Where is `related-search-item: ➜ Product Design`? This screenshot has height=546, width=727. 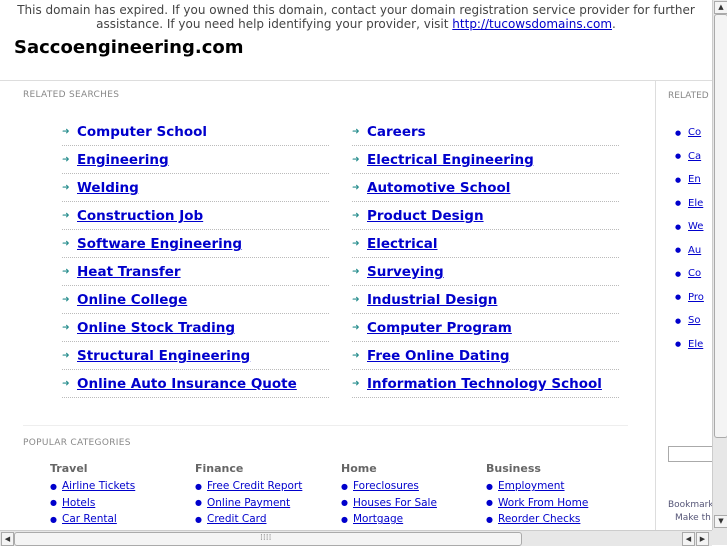 related-search-item: ➜ Product Design is located at coordinates (485, 216).